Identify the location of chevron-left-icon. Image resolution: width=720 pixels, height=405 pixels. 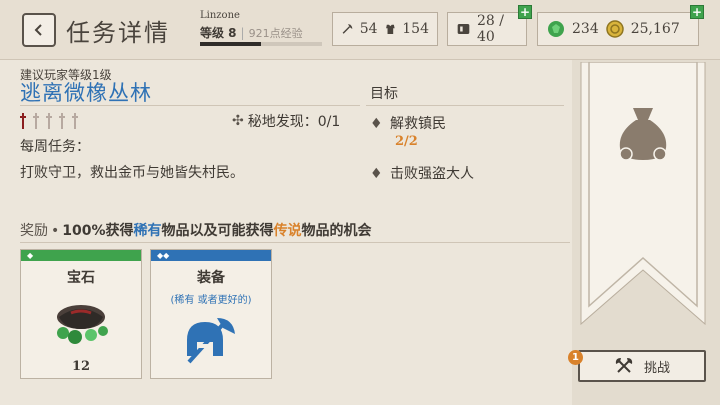
(38, 30).